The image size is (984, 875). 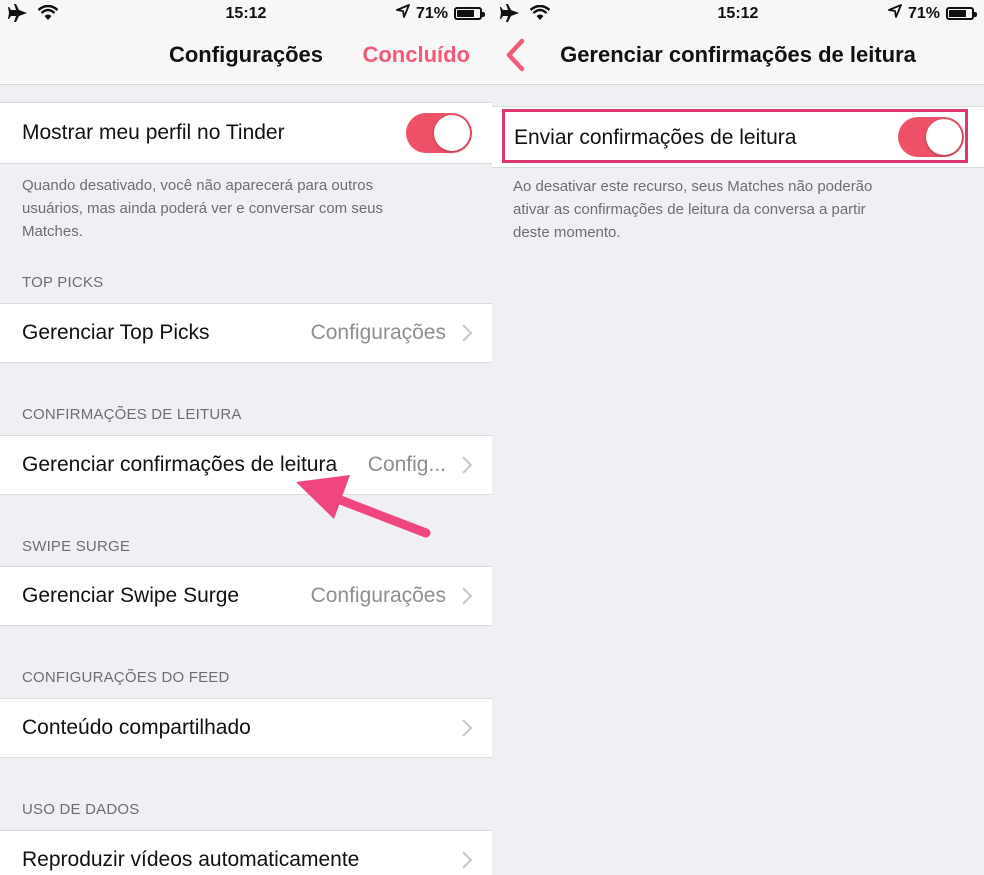 What do you see at coordinates (895, 13) in the screenshot?
I see `location-arrow-icon` at bounding box center [895, 13].